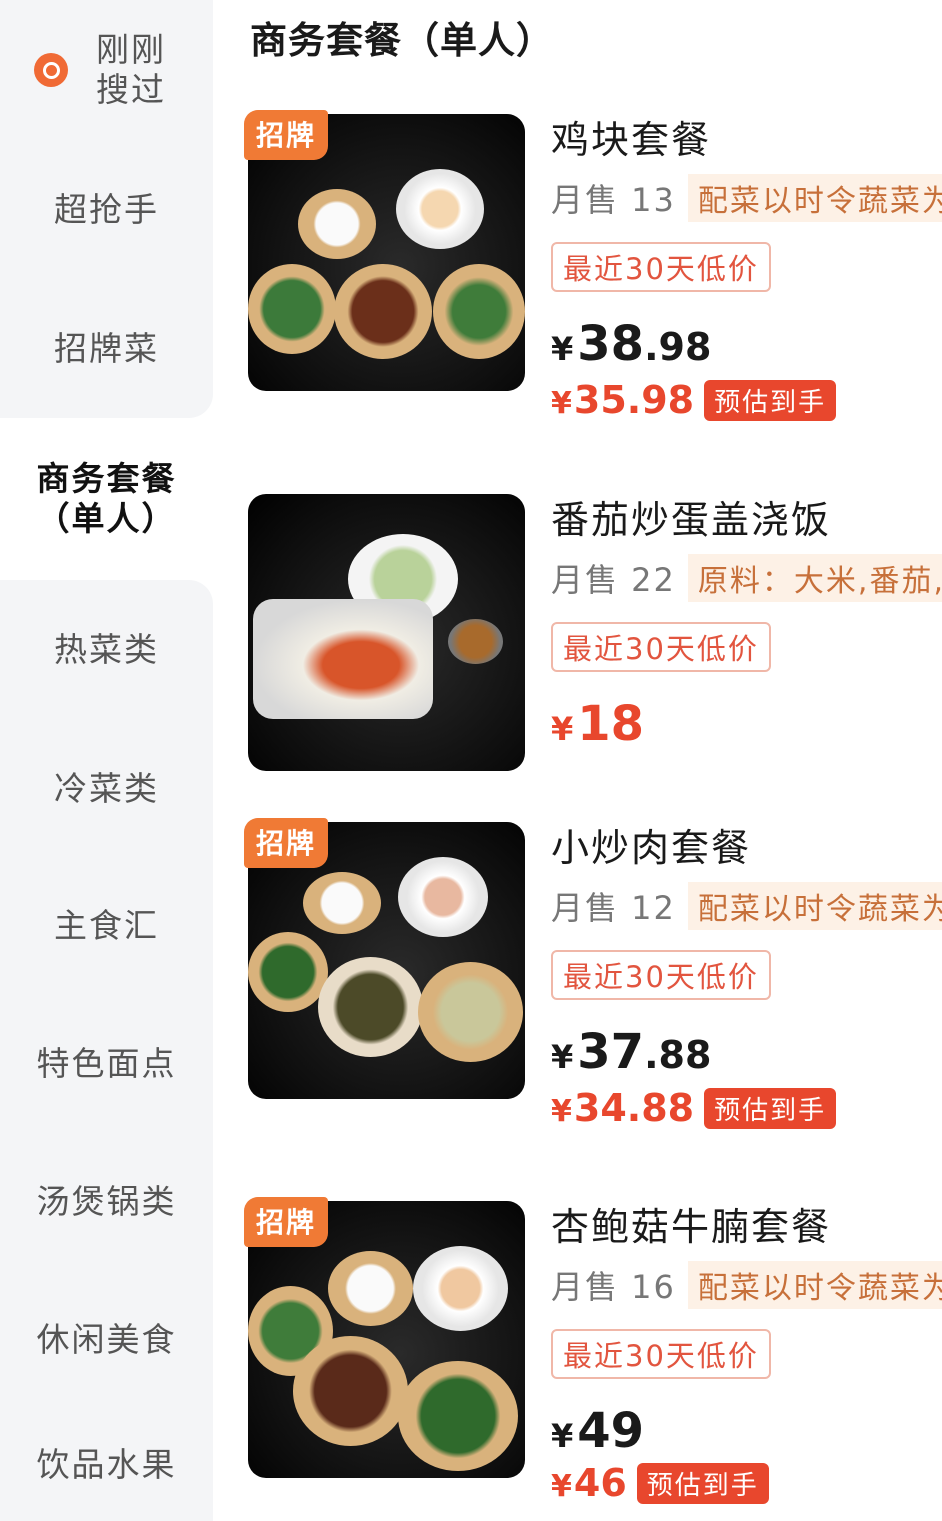  I want to click on sidebar-item-label: 热菜类, so click(106, 649).